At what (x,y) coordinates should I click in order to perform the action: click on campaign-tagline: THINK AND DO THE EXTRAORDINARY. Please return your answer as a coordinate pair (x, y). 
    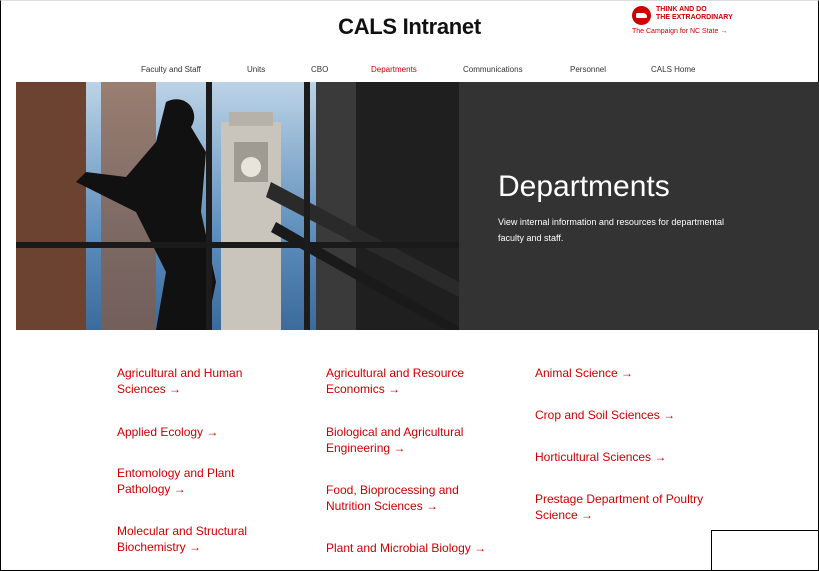
    Looking at the image, I should click on (716, 14).